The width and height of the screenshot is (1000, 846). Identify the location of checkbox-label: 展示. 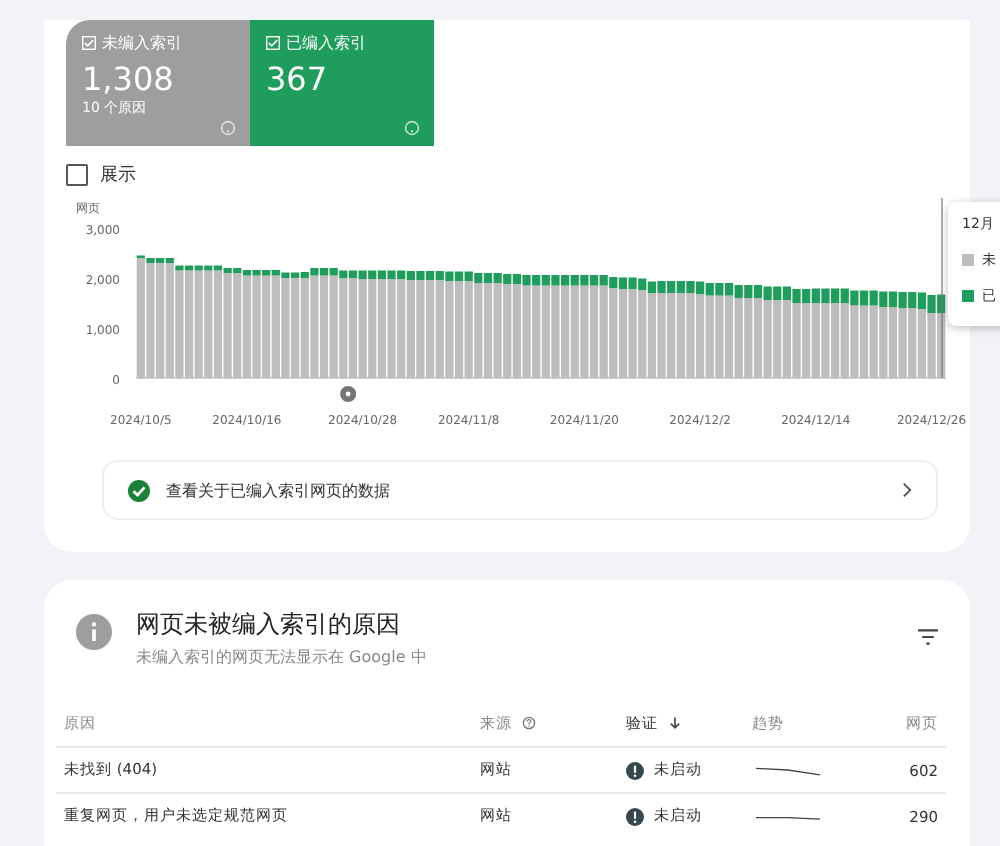
(118, 175).